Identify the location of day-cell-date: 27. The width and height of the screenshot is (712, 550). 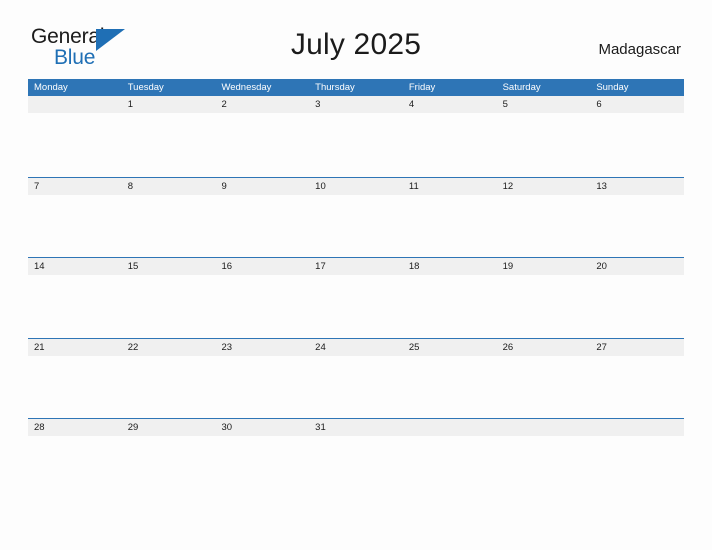
(637, 347).